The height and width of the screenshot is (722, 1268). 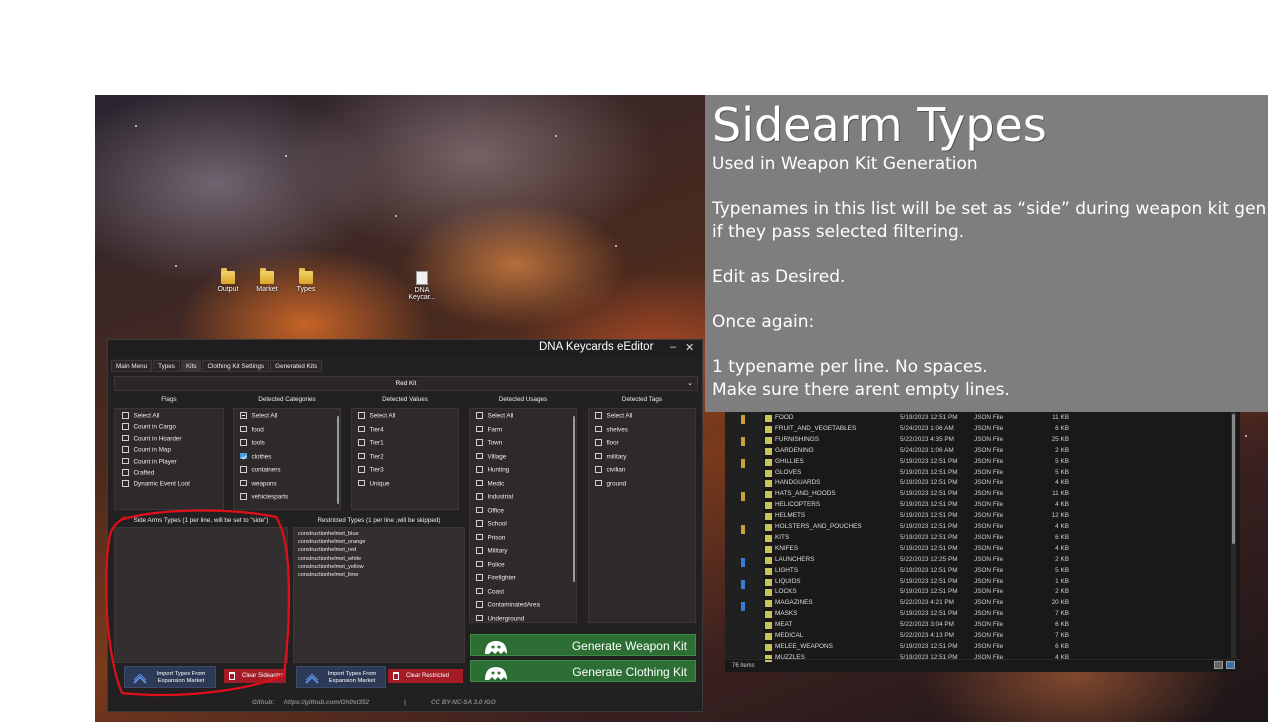 What do you see at coordinates (371, 429) in the screenshot?
I see `values-checkbox: Tier4` at bounding box center [371, 429].